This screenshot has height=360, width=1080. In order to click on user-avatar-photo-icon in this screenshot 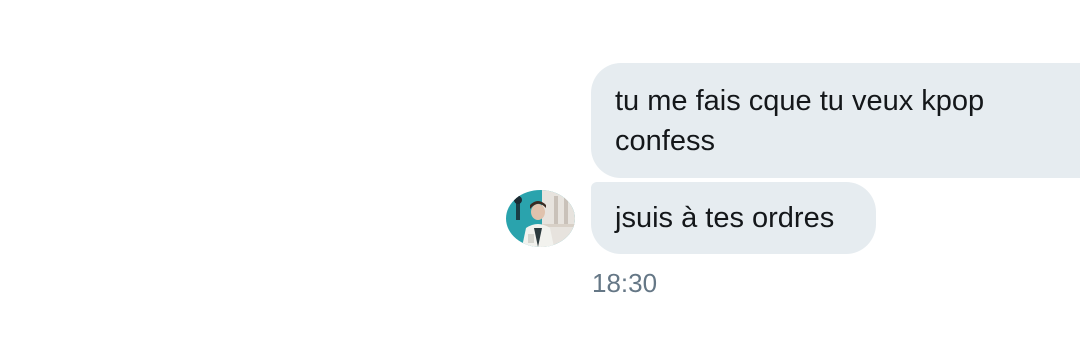, I will do `click(540, 218)`.